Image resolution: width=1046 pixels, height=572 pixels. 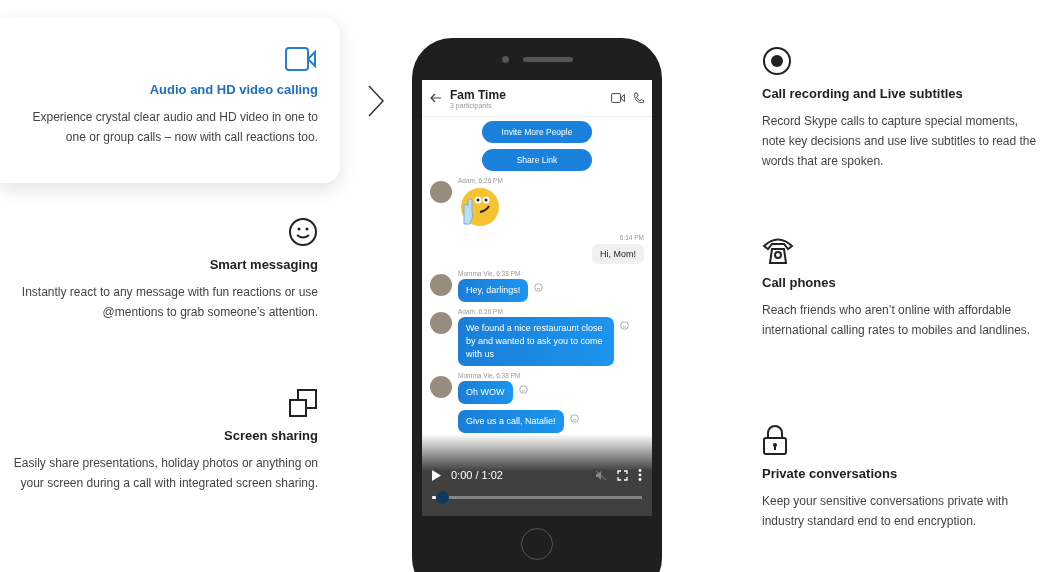 What do you see at coordinates (477, 475) in the screenshot?
I see `video-time: 0:00 / 1:02` at bounding box center [477, 475].